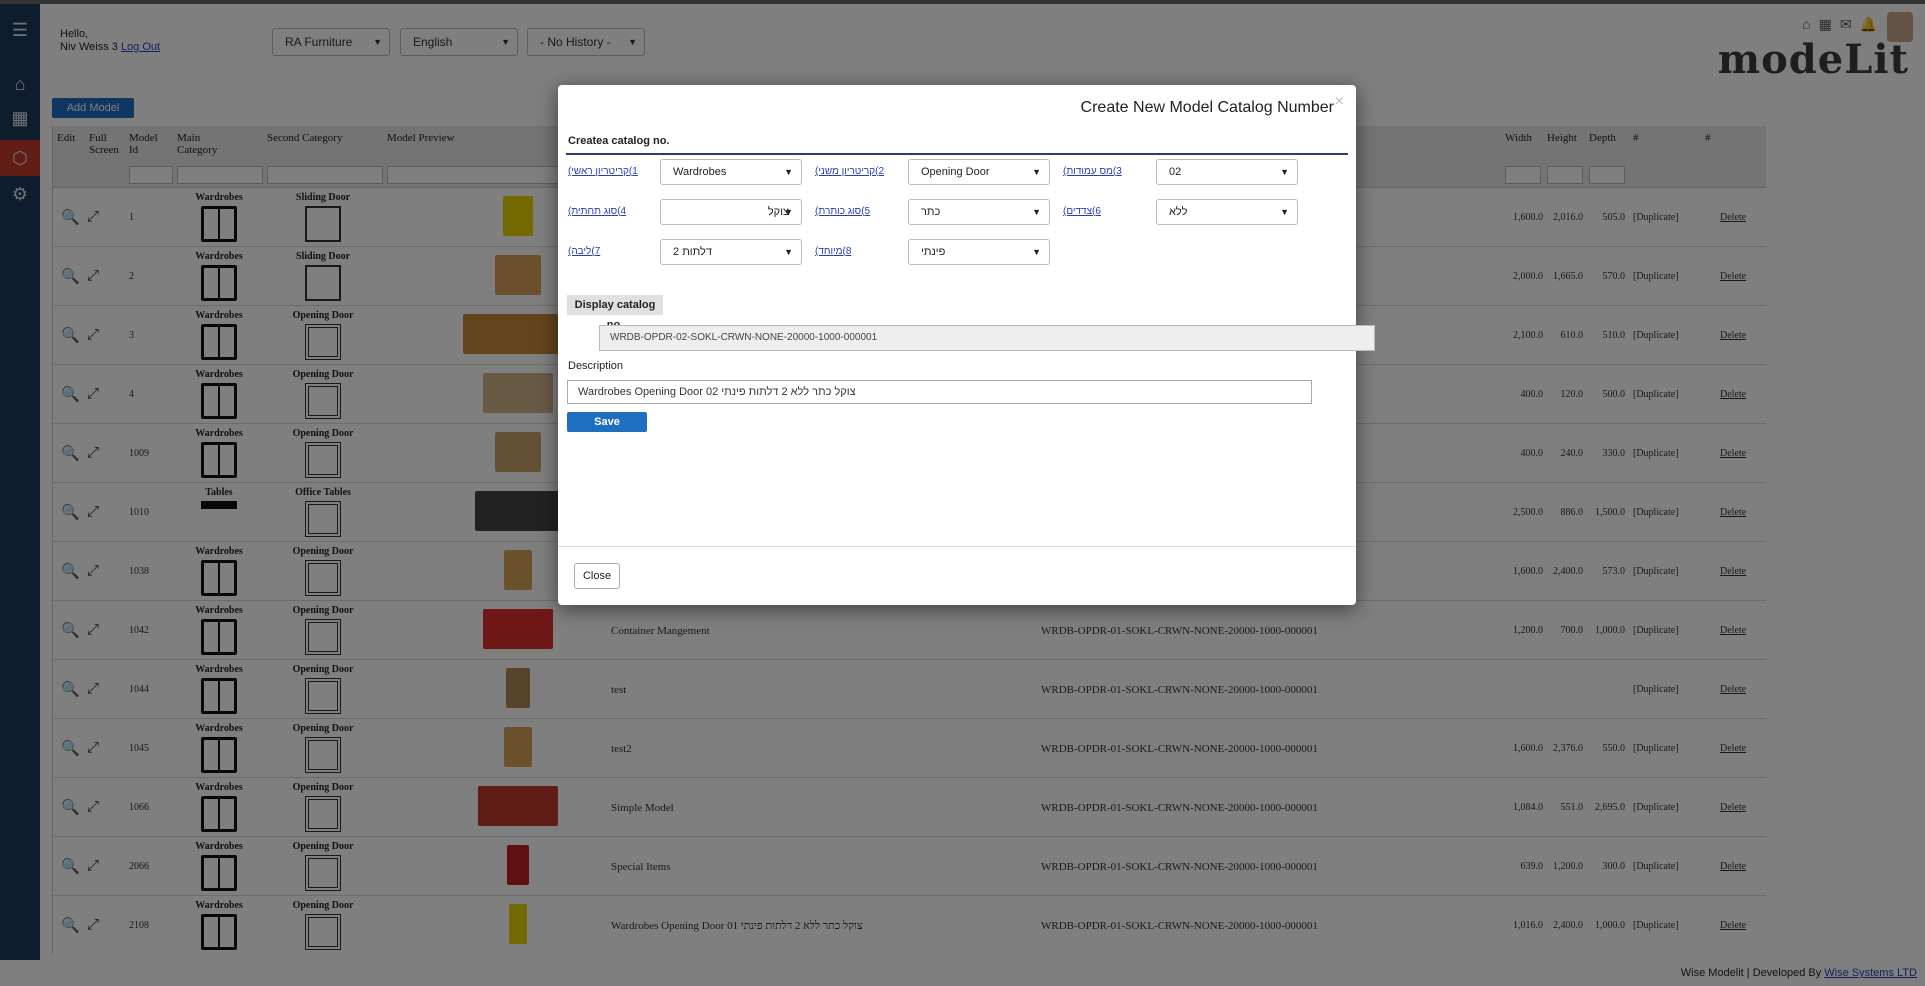  What do you see at coordinates (597, 211) in the screenshot?
I see `field-label-base-type: 4)סוג תחתית)` at bounding box center [597, 211].